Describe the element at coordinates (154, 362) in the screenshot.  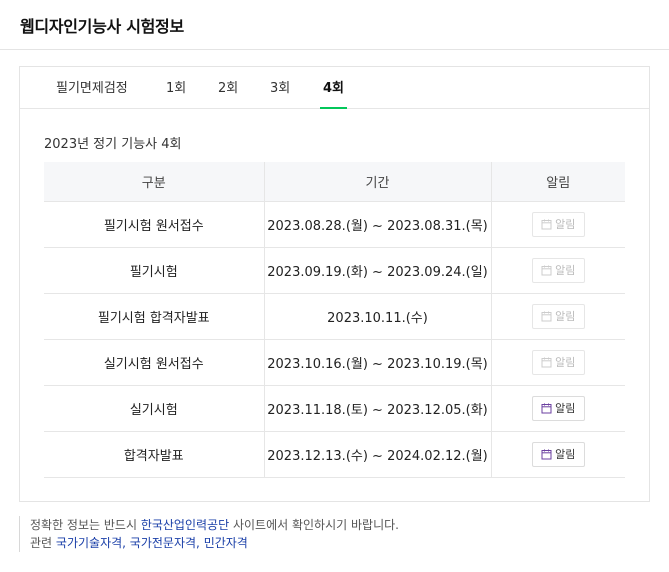
I see `row-category: 실기시험 원서접수` at that location.